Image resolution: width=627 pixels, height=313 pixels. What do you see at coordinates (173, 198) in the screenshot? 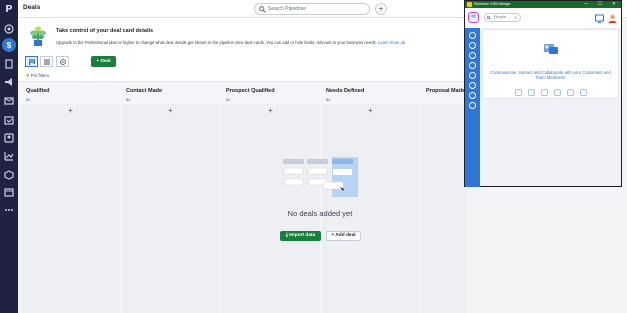
I see `stage-column-contact-made: Contact Made $0 +` at bounding box center [173, 198].